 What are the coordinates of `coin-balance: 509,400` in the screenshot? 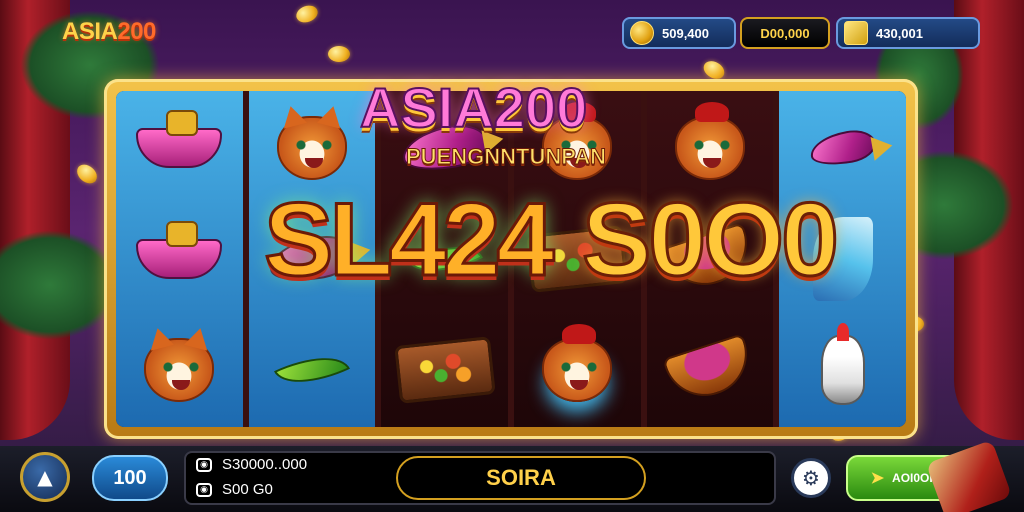 It's located at (679, 33).